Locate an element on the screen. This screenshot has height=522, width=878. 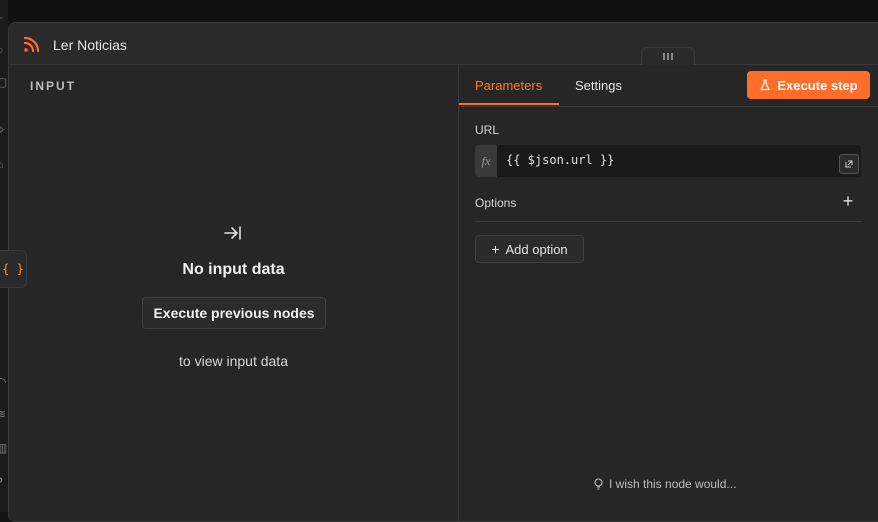
cloud-icon: ◠ is located at coordinates (4, 382).